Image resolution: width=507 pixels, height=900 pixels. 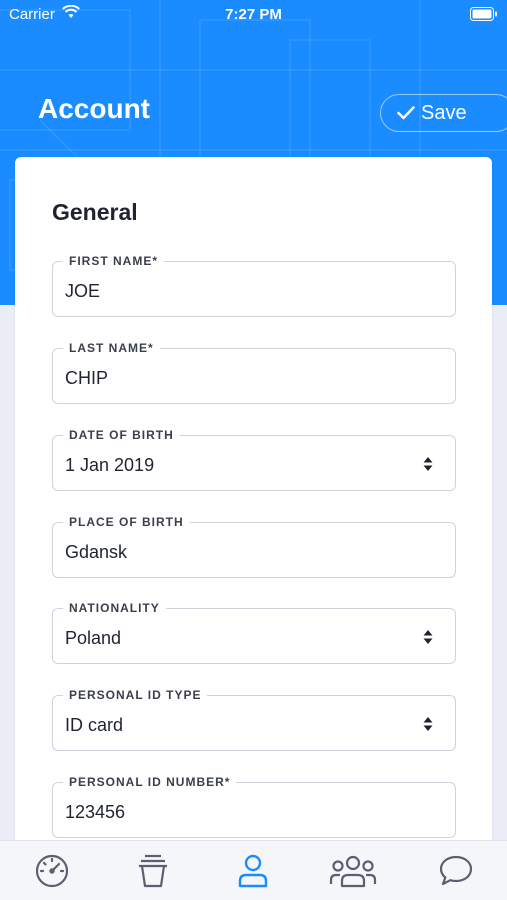 I want to click on section-title: General, so click(x=95, y=212).